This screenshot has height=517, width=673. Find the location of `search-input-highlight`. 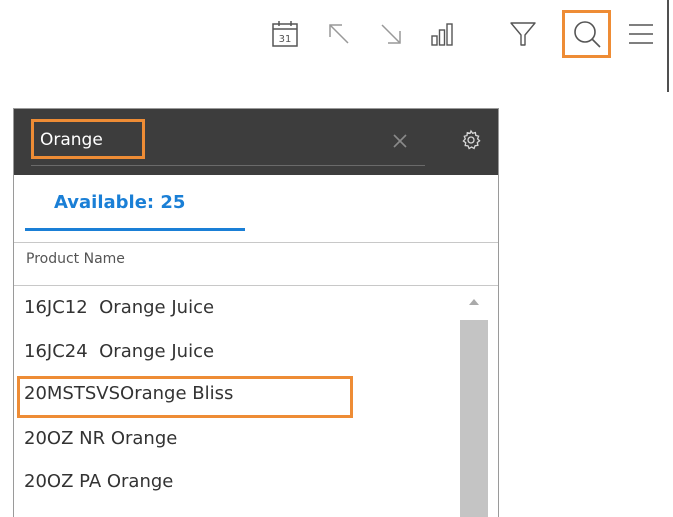

search-input-highlight is located at coordinates (88, 139).